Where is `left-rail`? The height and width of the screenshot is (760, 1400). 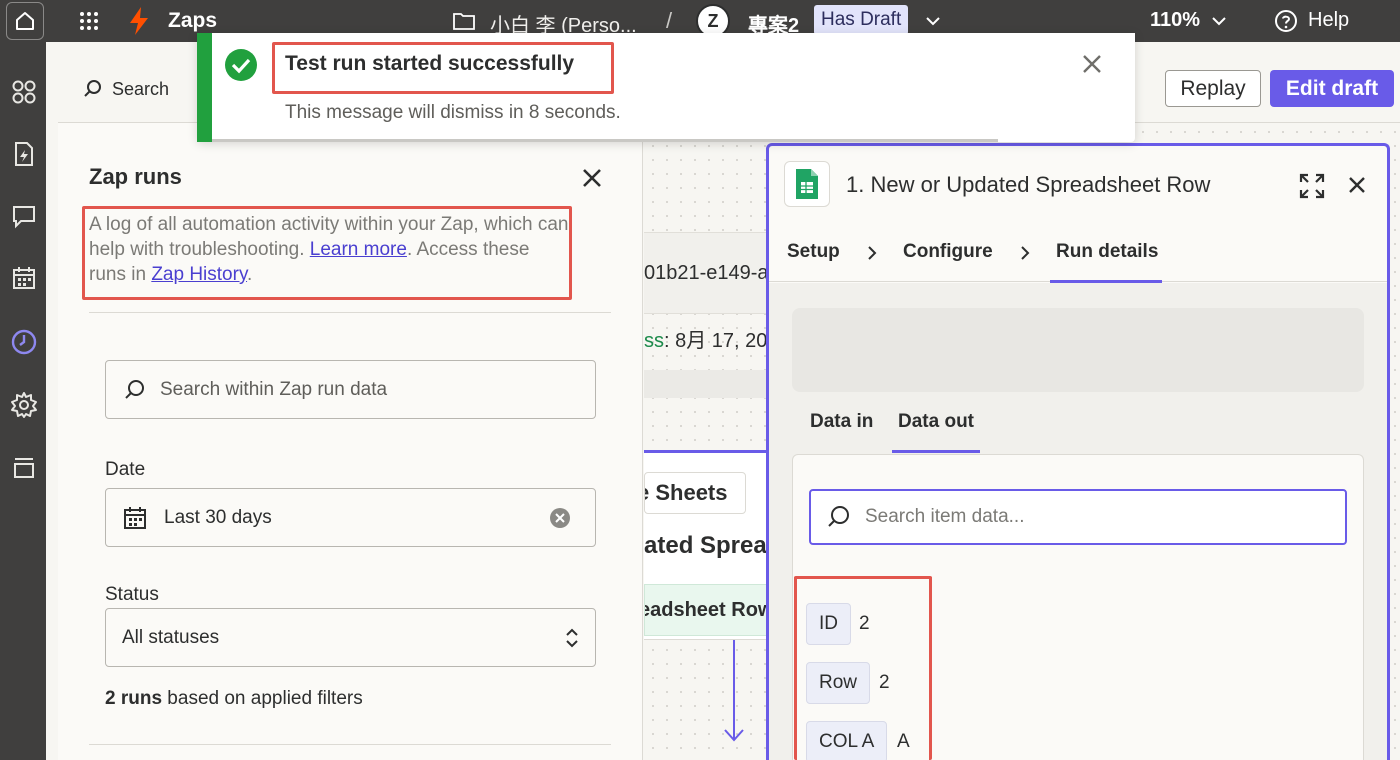 left-rail is located at coordinates (23, 401).